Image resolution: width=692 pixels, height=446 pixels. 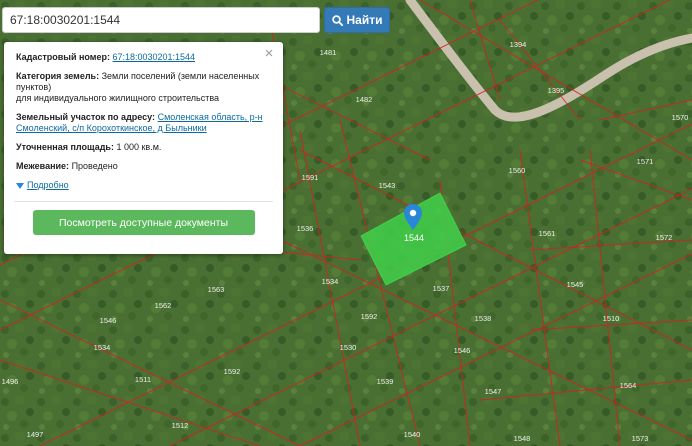 What do you see at coordinates (575, 284) in the screenshot?
I see `parcel-number-label: 1545` at bounding box center [575, 284].